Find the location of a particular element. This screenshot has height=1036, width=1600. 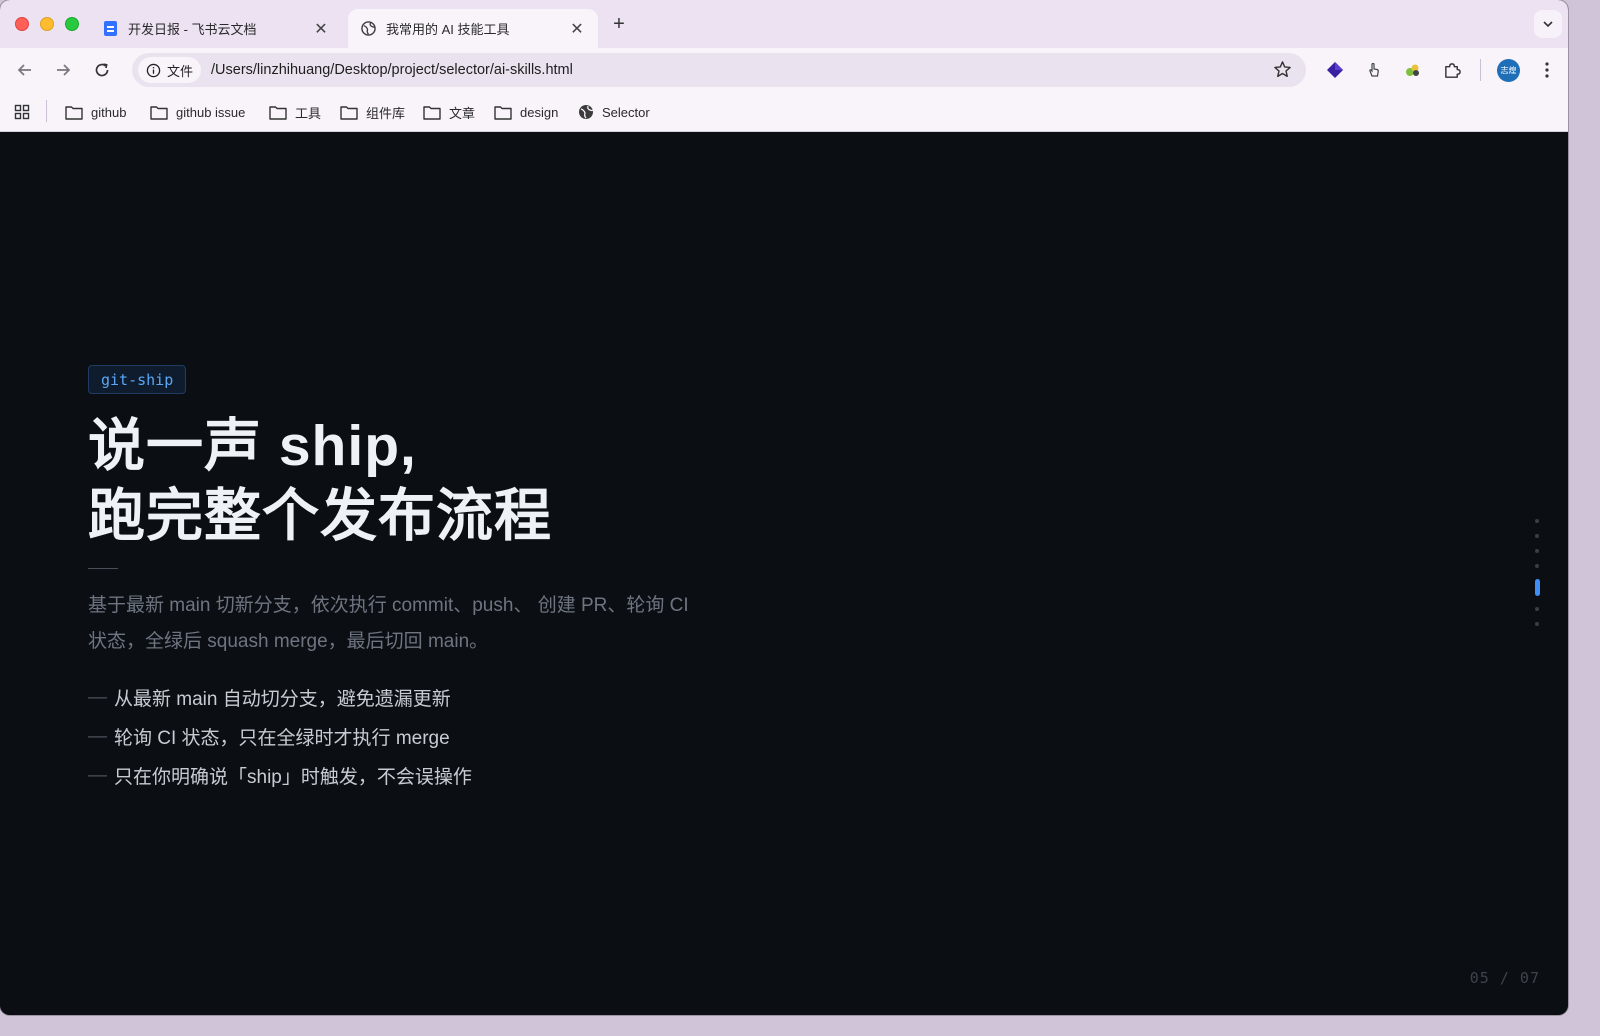

bookmark-label: 文章 is located at coordinates (462, 113).